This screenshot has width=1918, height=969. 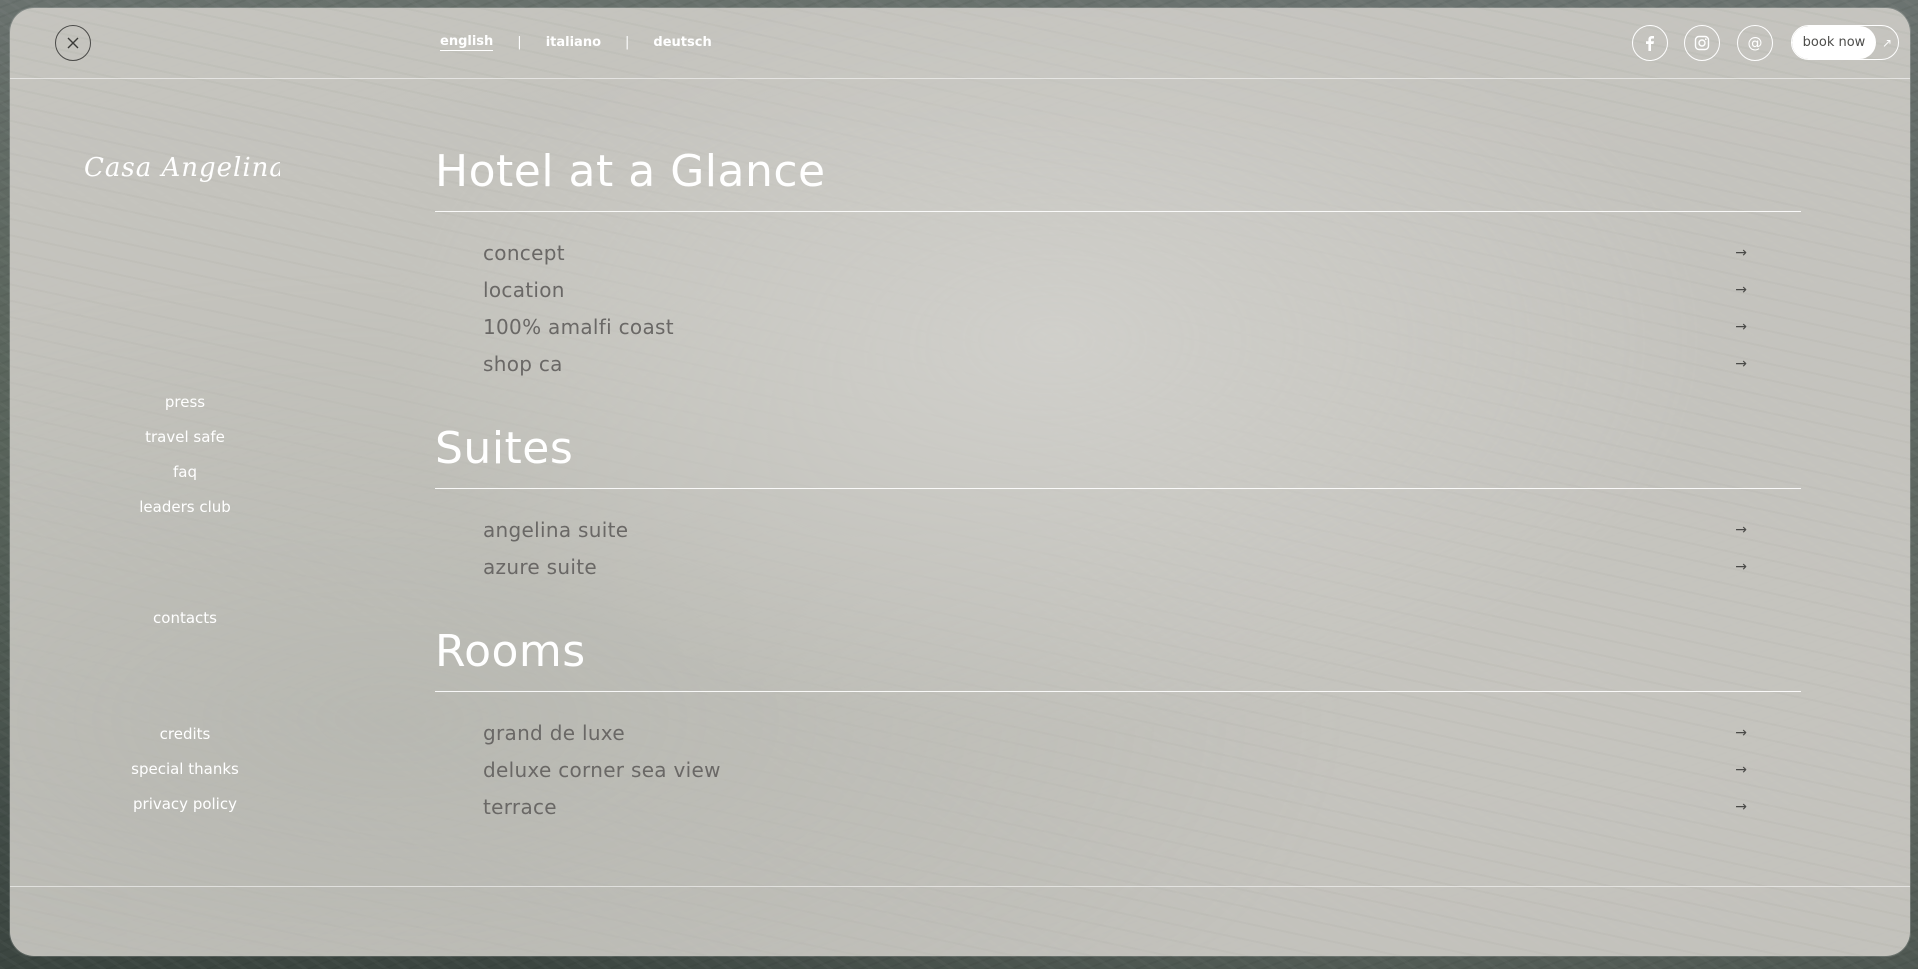 I want to click on at-icon: @, so click(x=1755, y=43).